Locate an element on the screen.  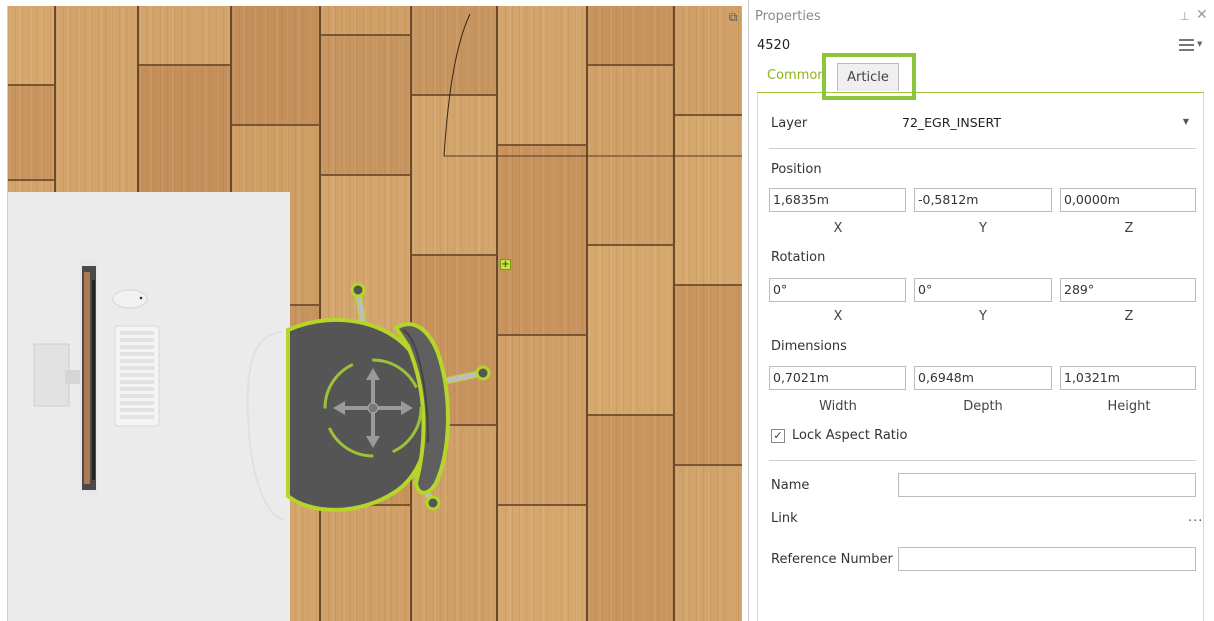
hamburger-menu-icon: ▼ is located at coordinates (1191, 46).